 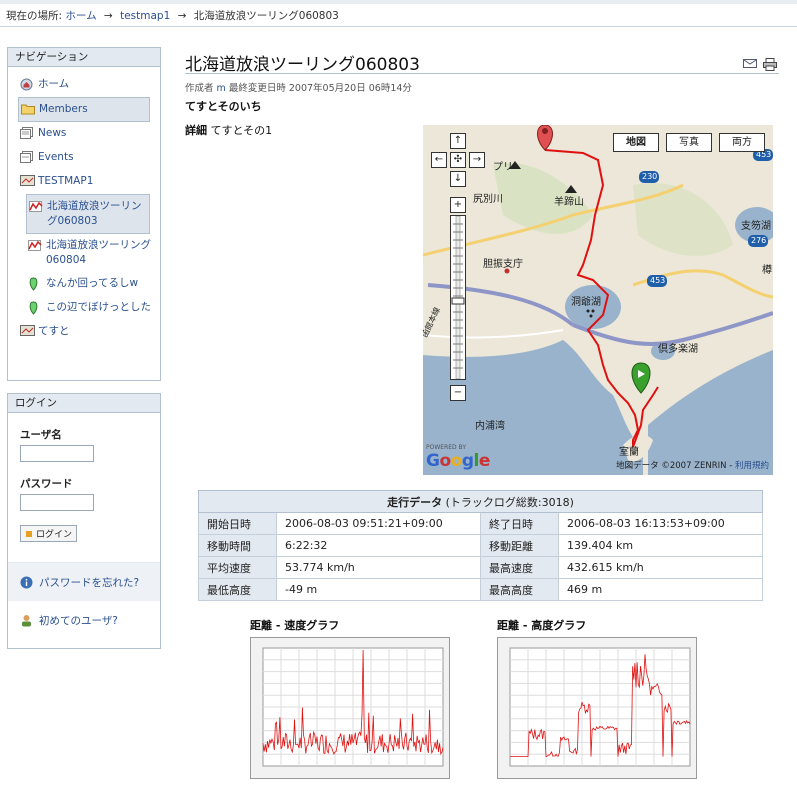 I want to click on map-type-satellite-button: 写真, so click(x=689, y=142).